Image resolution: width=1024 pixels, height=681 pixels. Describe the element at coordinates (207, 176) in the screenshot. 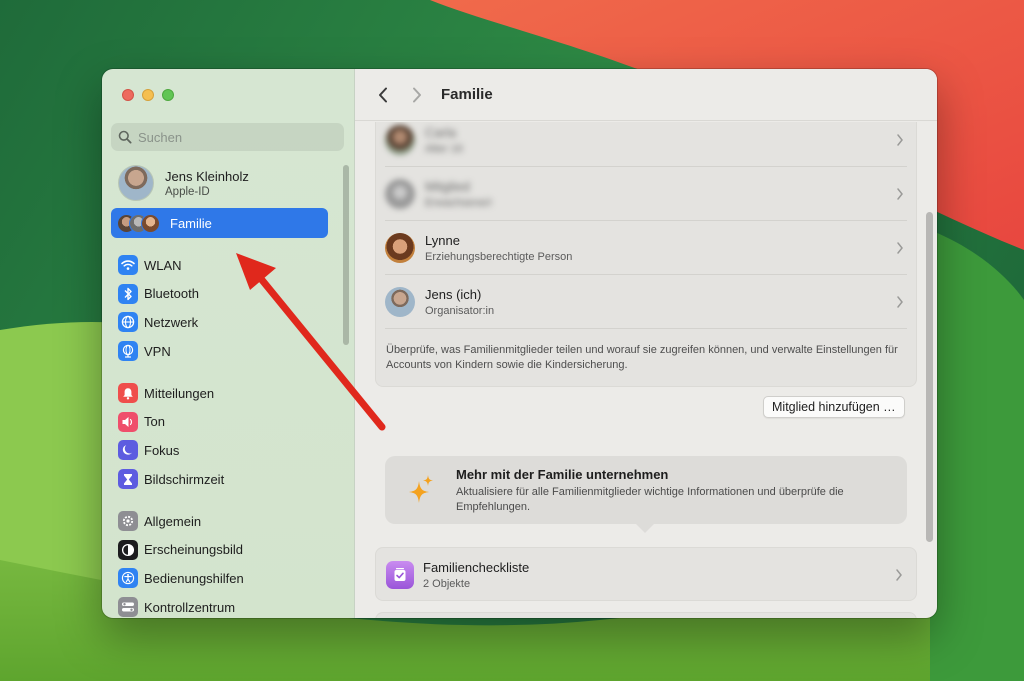

I see `profile-name: Jens Kleinholz` at that location.